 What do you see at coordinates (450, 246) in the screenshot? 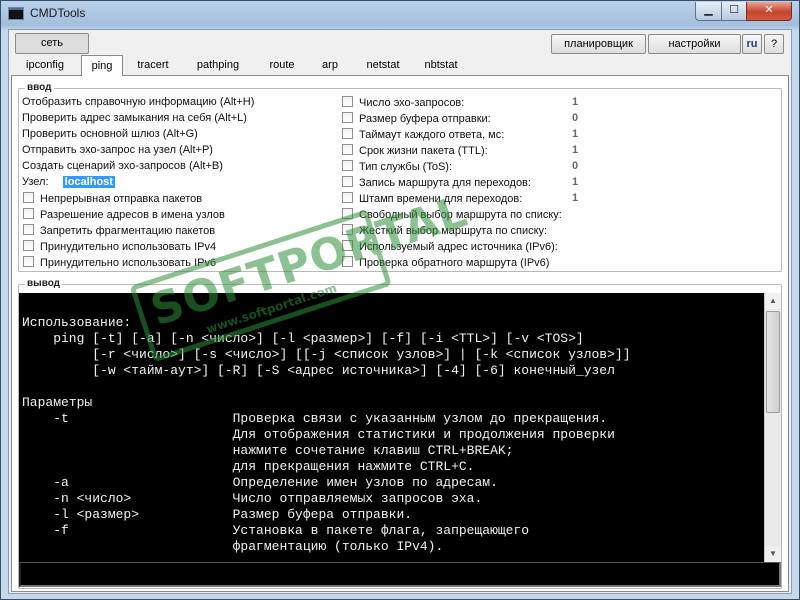
I see `param-source-address: Используемый адрес источника (IPv6):` at bounding box center [450, 246].